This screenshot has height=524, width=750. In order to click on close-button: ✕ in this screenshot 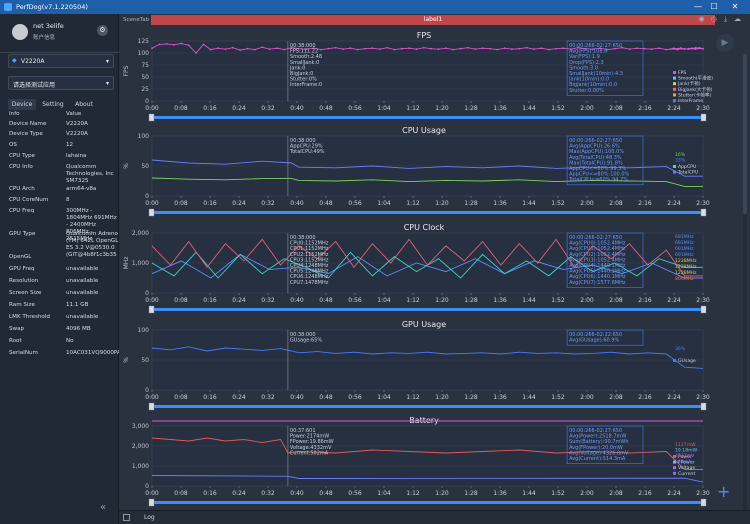, I will do `click(735, 6)`.